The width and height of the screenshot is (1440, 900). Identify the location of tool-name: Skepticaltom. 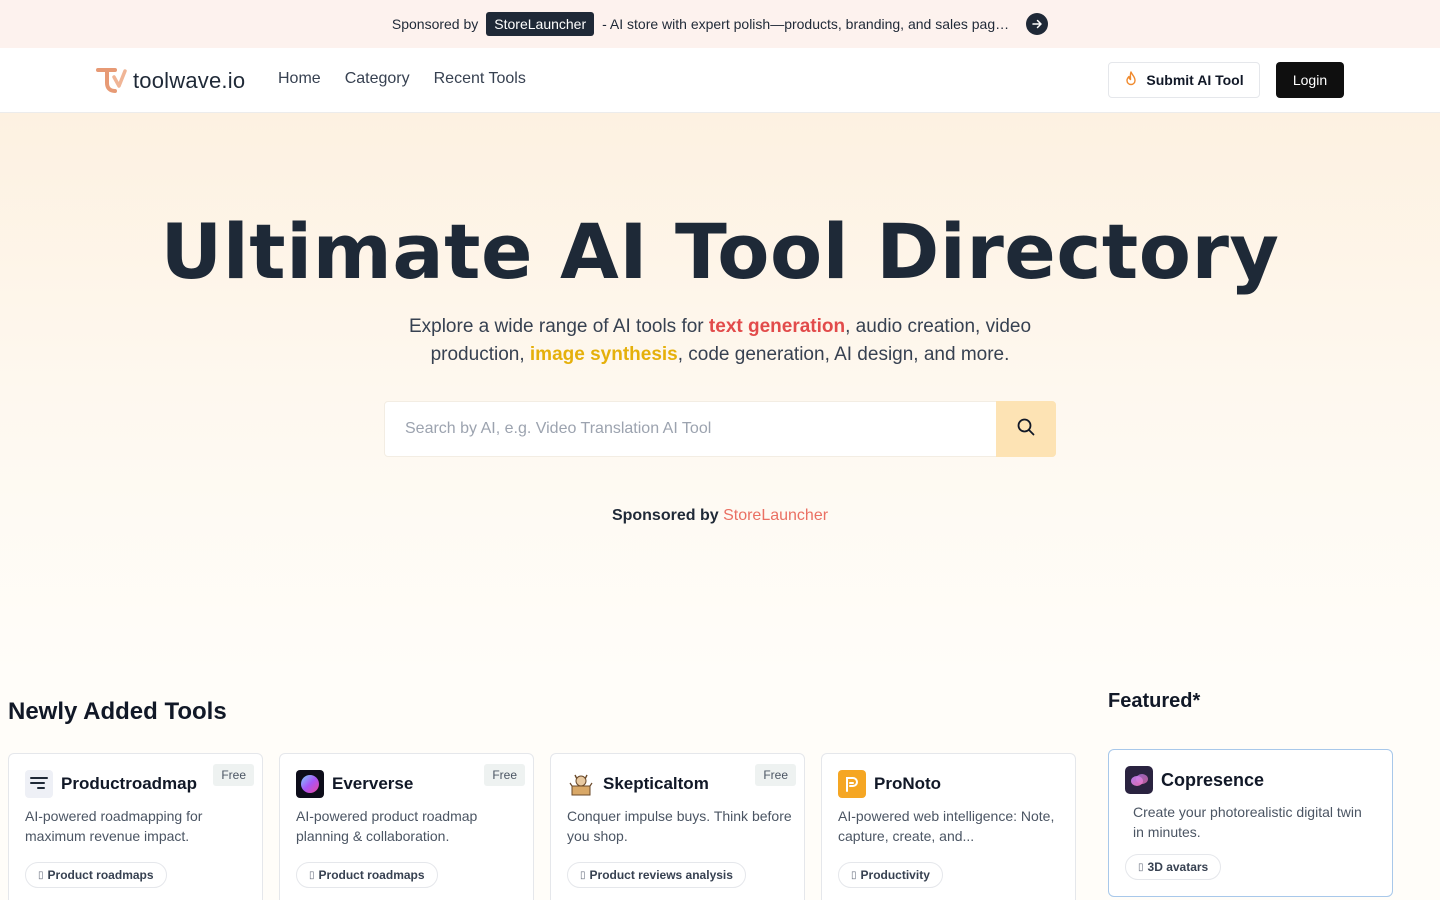
(656, 783).